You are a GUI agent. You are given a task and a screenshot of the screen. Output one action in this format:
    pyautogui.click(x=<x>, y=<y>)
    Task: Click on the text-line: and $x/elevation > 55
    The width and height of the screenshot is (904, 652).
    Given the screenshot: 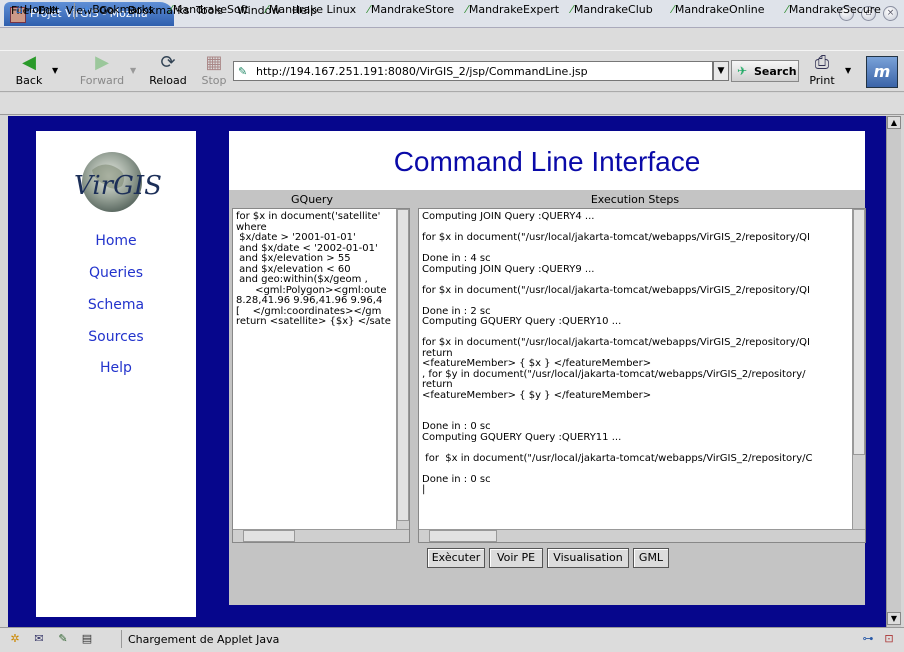 What is the action you would take?
    pyautogui.click(x=293, y=258)
    